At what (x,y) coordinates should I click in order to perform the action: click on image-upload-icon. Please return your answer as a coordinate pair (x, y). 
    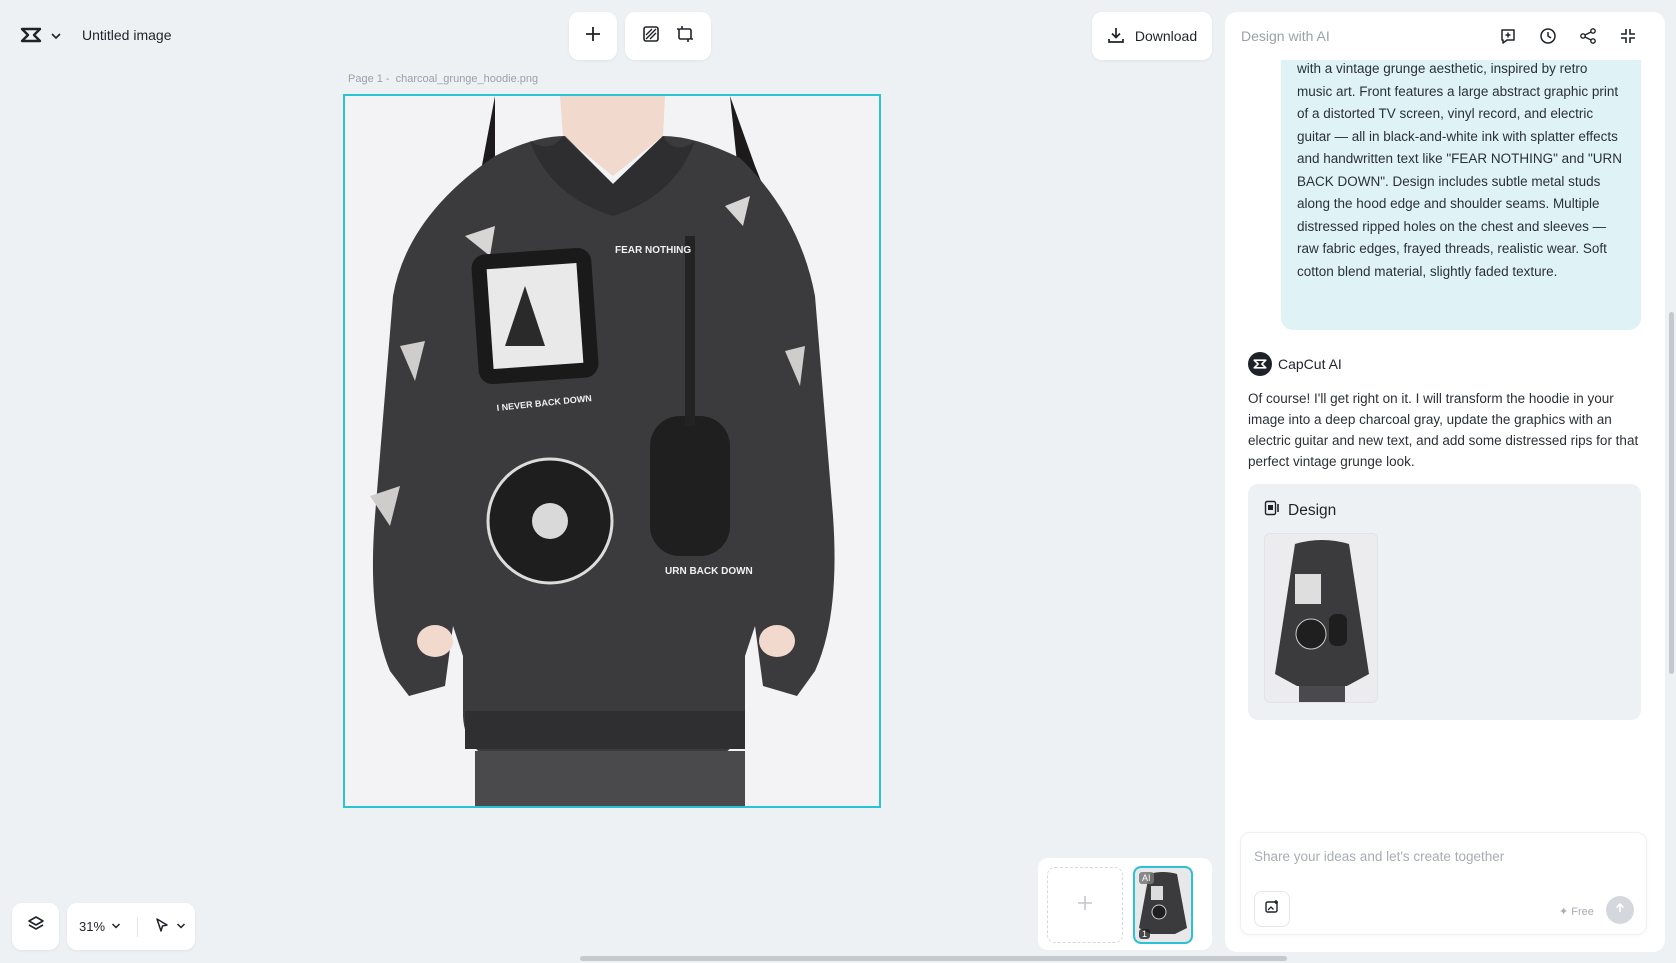
    Looking at the image, I should click on (1272, 909).